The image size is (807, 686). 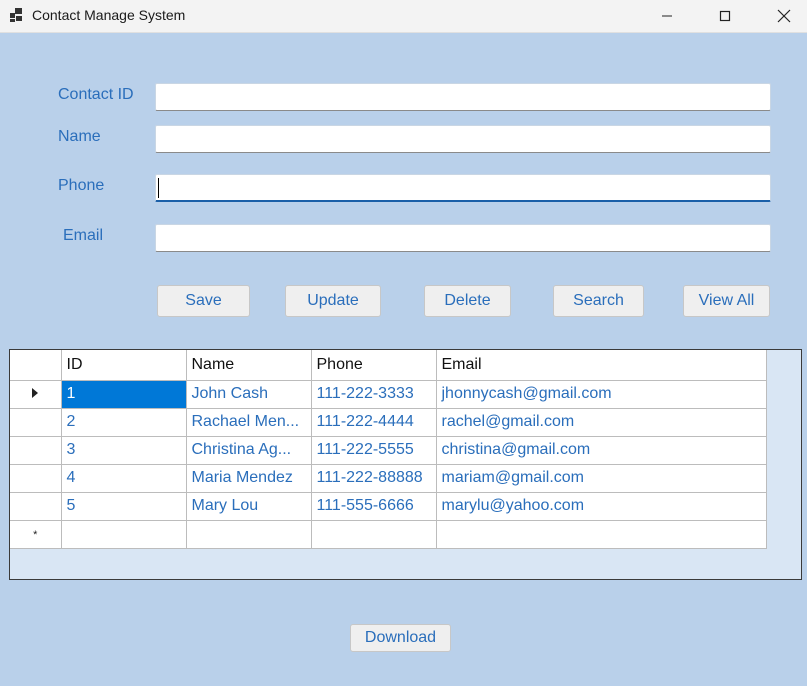 What do you see at coordinates (463, 139) in the screenshot?
I see `name-input` at bounding box center [463, 139].